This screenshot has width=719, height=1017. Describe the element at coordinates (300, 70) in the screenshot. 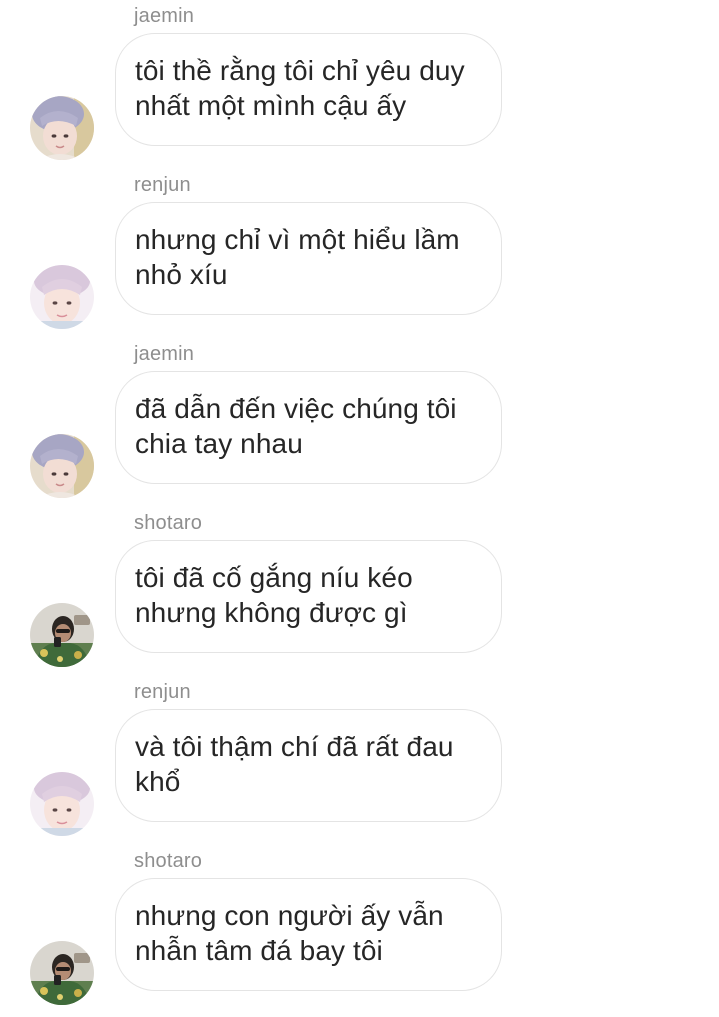

I see `message-line: tôi thề rằng tôi chỉ yêu duy` at that location.